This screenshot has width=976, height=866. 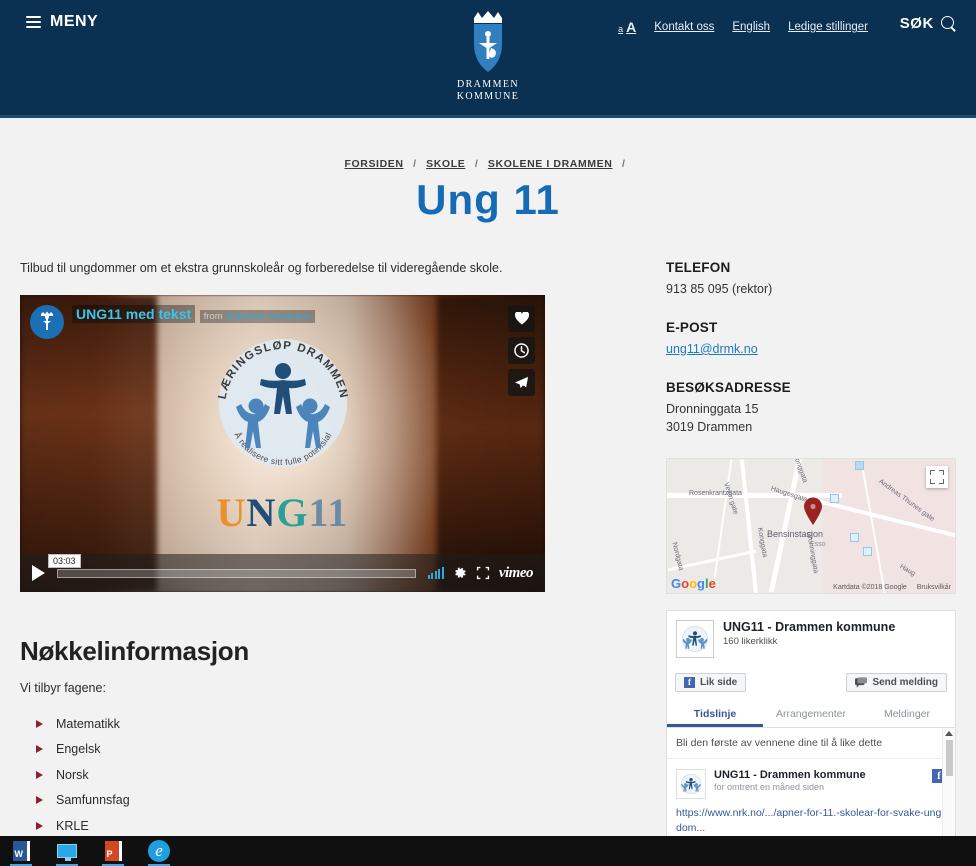 I want to click on breadcrumb-item-skole: SKOLE, so click(x=445, y=164).